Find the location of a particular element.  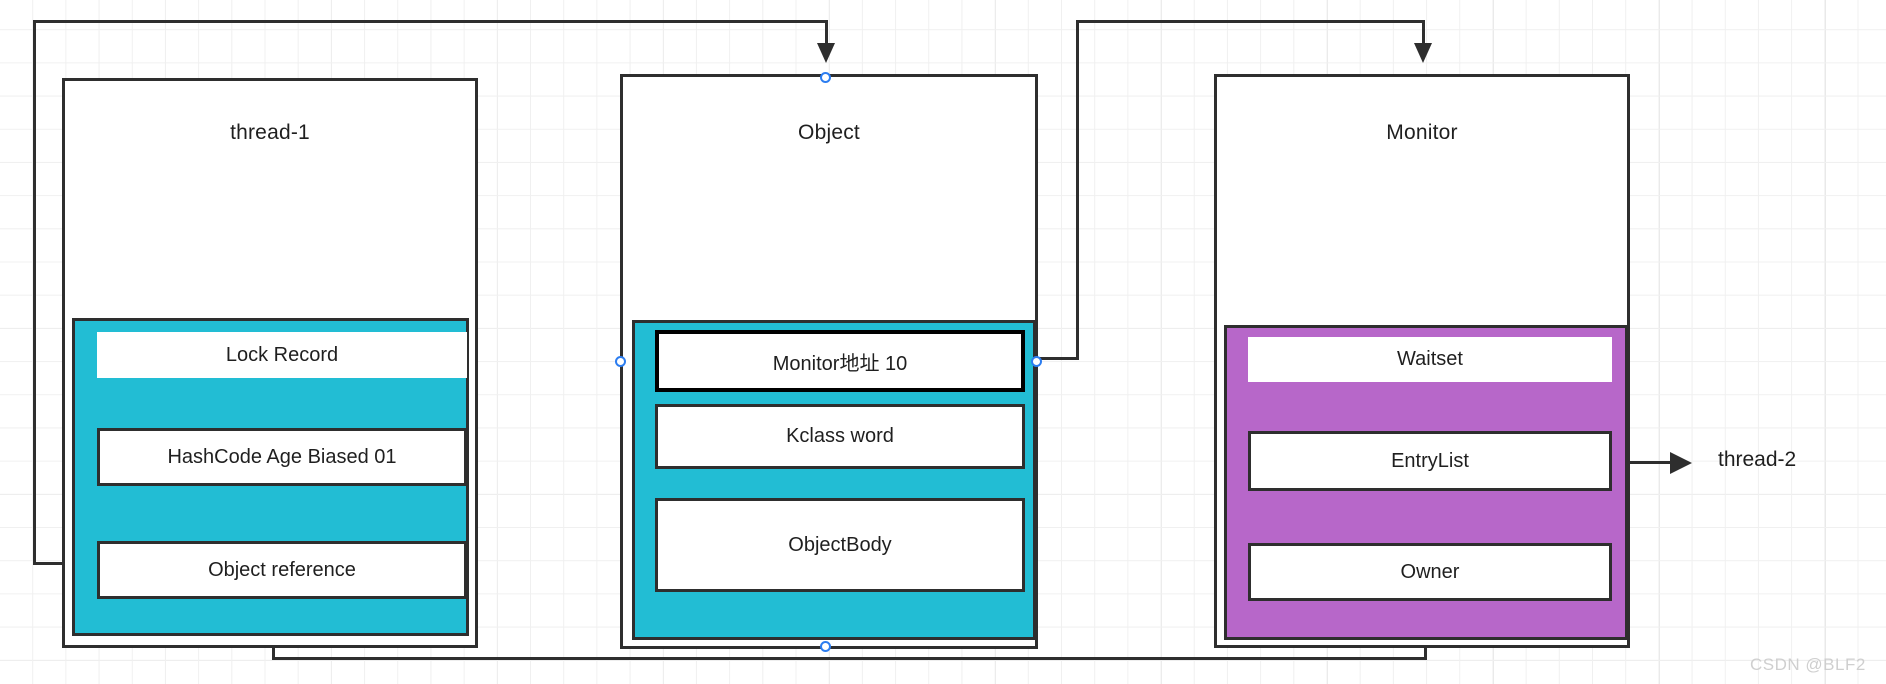

thread1-row-hashcode-label: HashCode Age Biased 01 is located at coordinates (282, 456).